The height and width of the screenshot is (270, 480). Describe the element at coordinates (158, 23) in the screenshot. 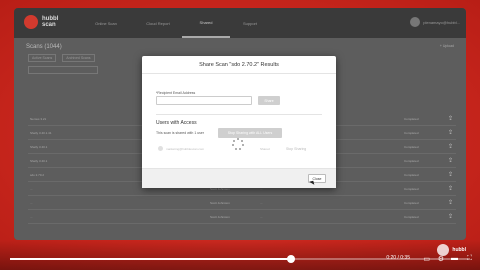

I see `nav-cloud-report: Cloud Report` at that location.